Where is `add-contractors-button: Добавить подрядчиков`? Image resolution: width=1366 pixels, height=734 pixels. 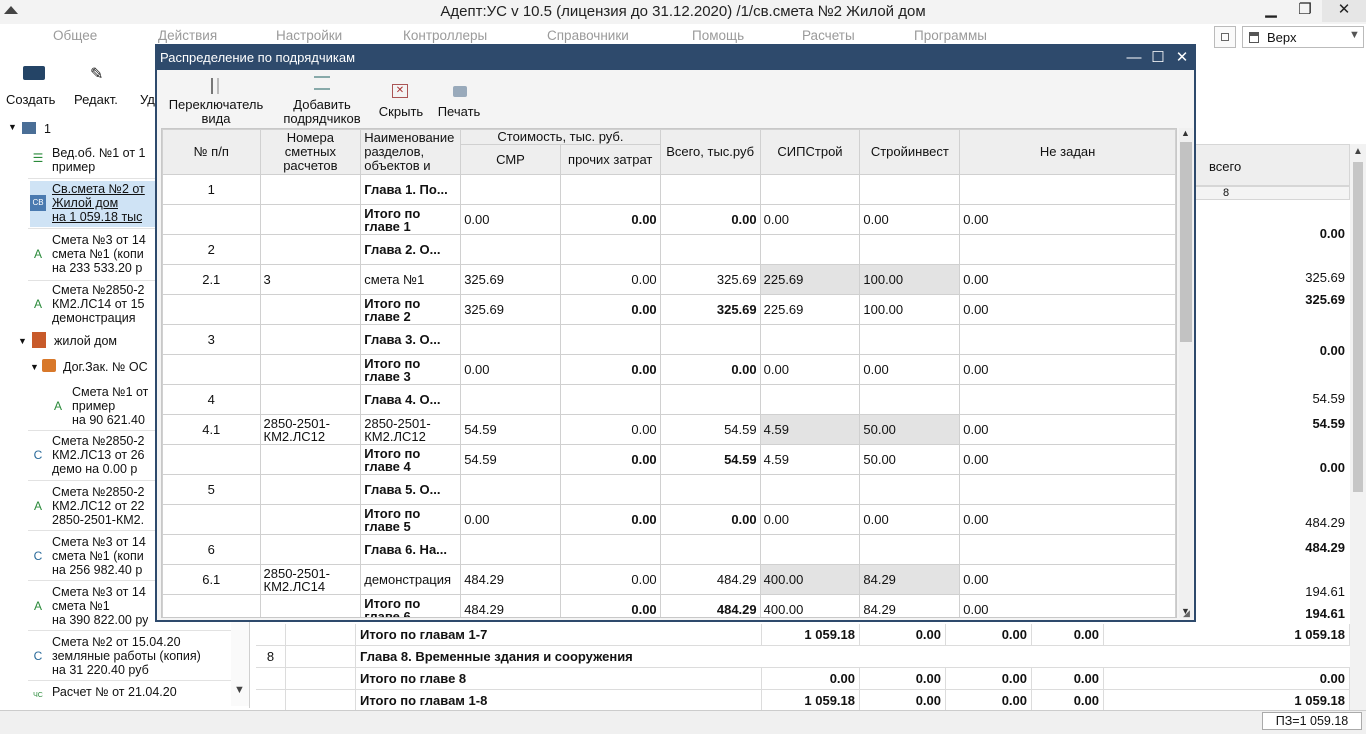
add-contractors-button: Добавить подрядчиков is located at coordinates (322, 99).